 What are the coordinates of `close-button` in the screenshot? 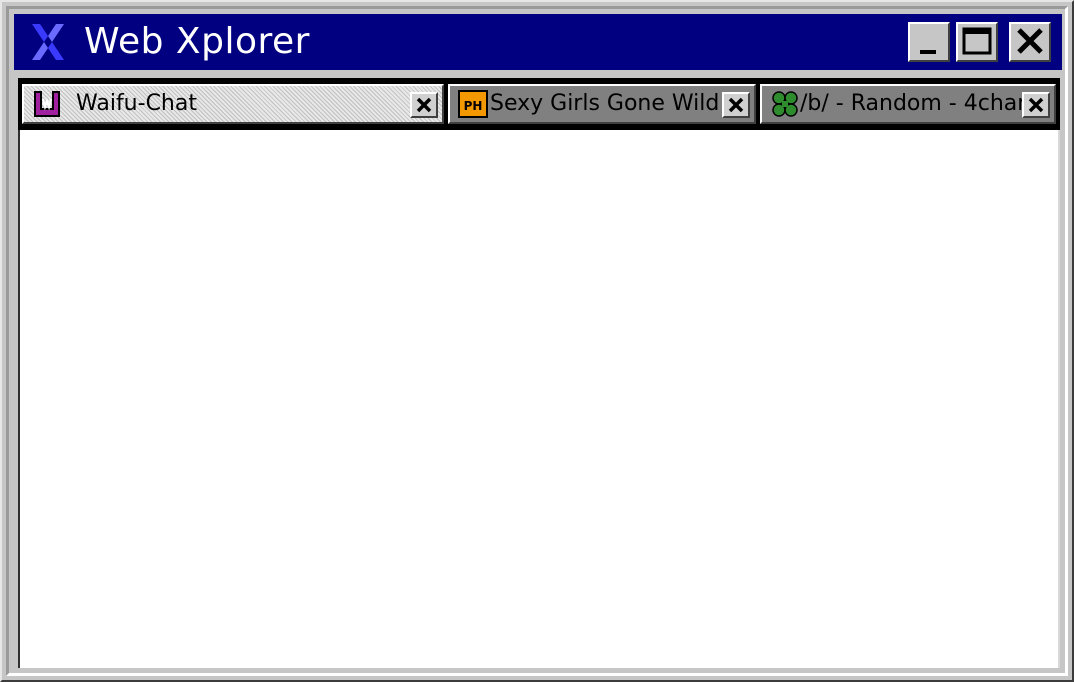 It's located at (1030, 42).